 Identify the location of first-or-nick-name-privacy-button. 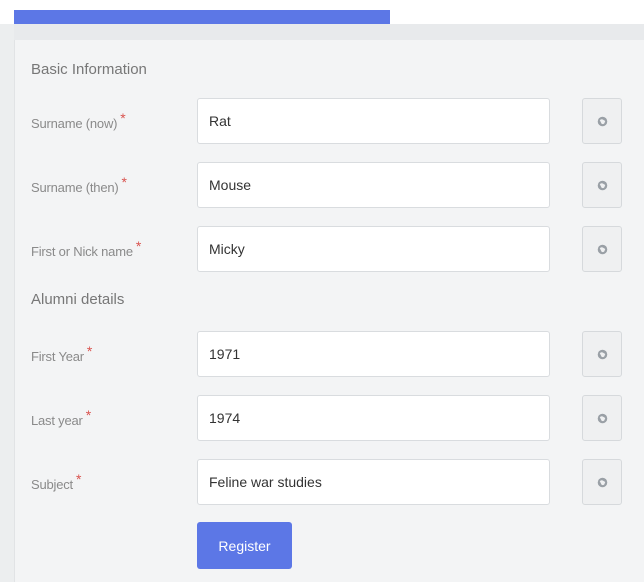
(602, 249).